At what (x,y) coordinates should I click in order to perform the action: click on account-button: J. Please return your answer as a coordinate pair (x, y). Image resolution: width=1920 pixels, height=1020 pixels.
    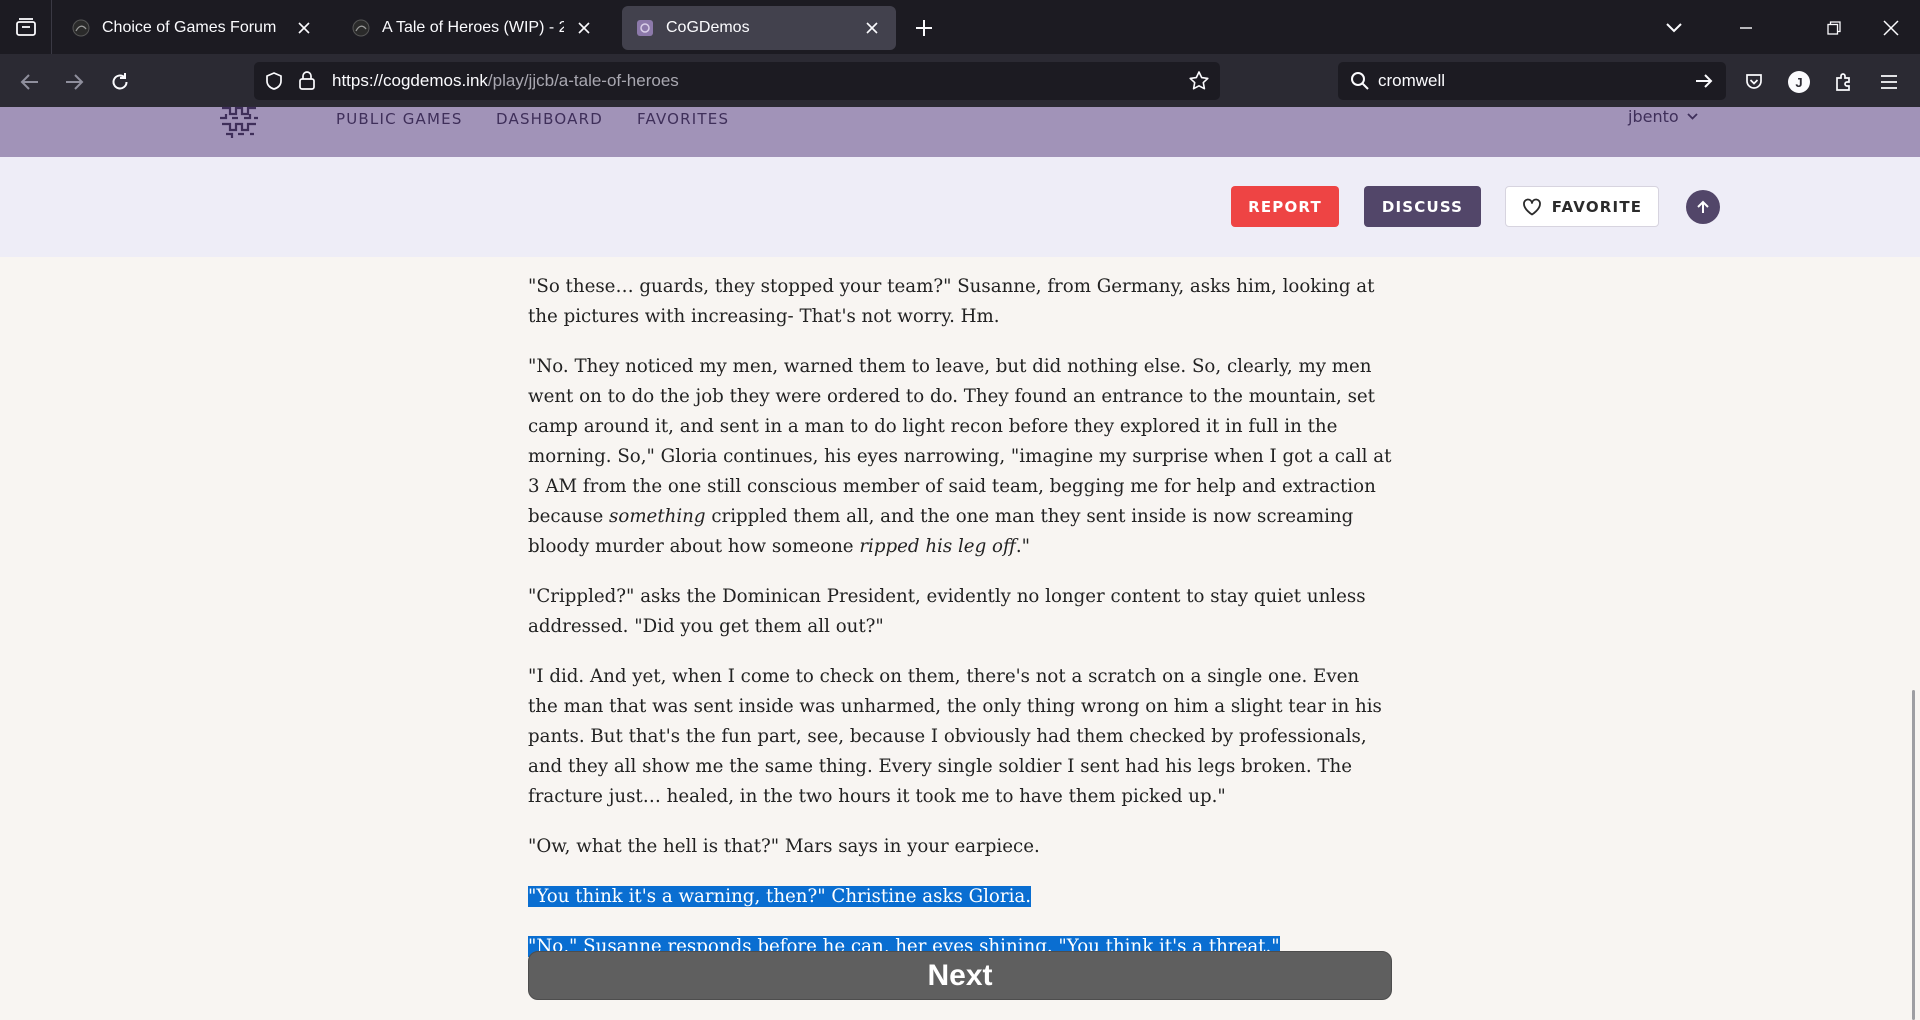
    Looking at the image, I should click on (1799, 82).